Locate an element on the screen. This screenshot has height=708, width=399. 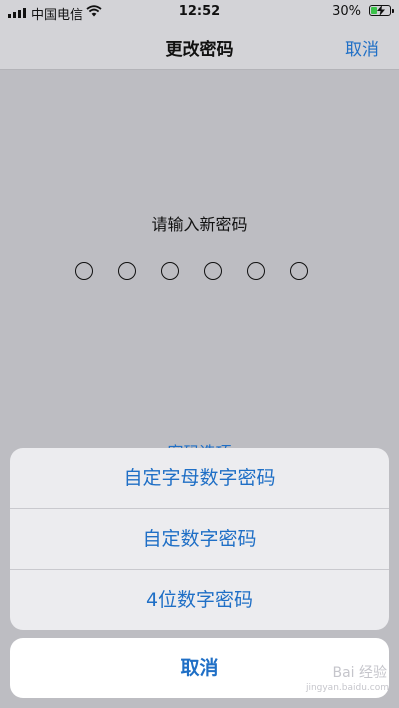
option-custom-numeric: 自定数字密码 is located at coordinates (199, 539).